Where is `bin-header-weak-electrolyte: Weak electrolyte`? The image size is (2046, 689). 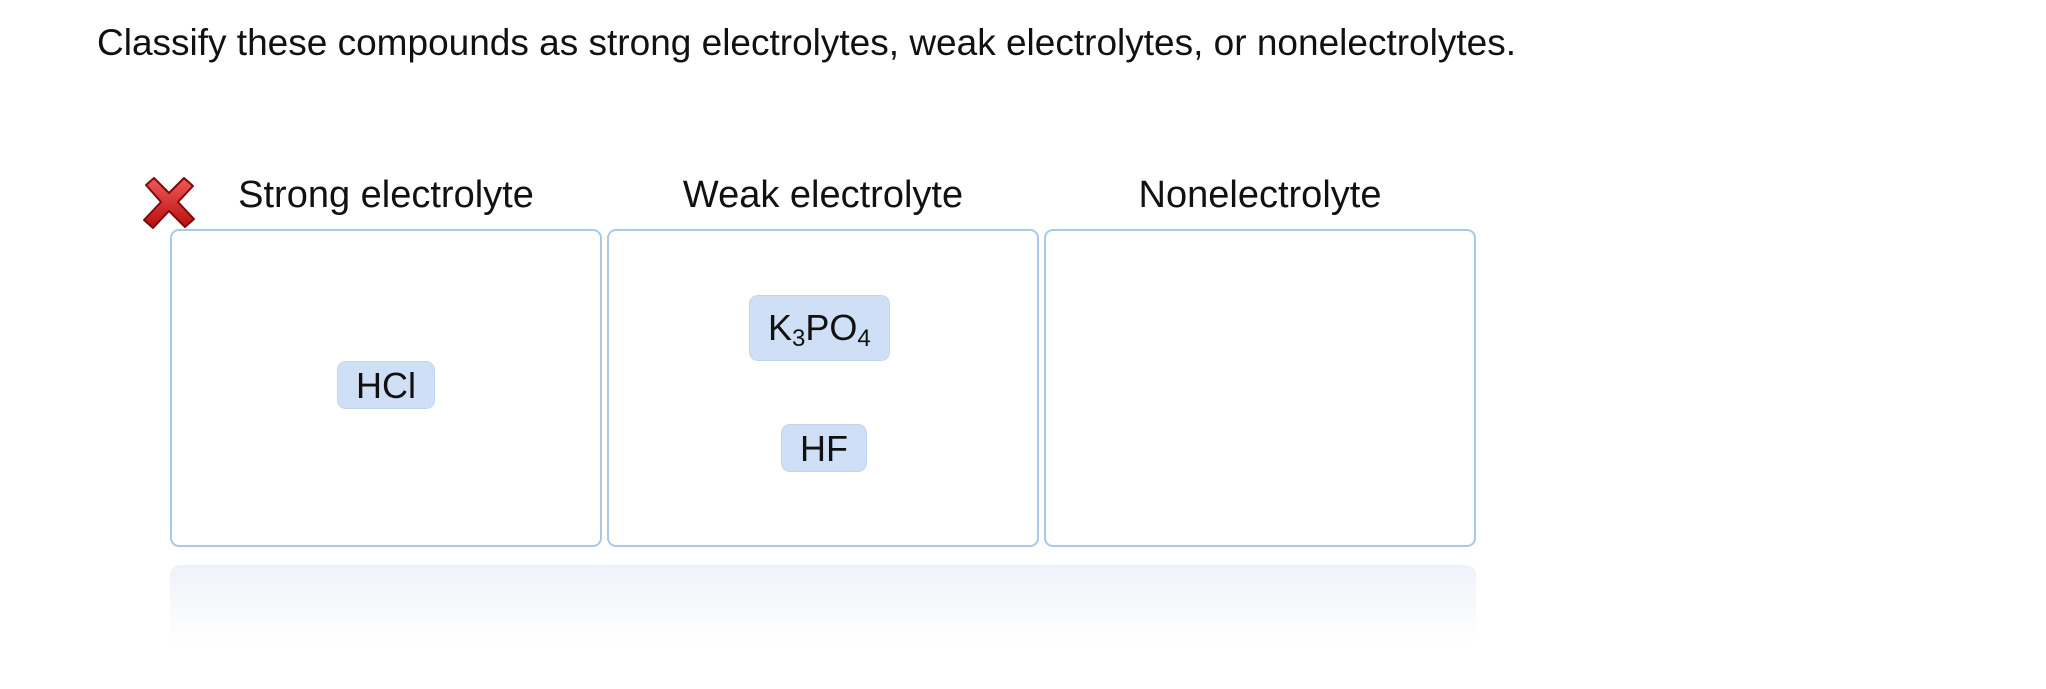
bin-header-weak-electrolyte: Weak electrolyte is located at coordinates (823, 195).